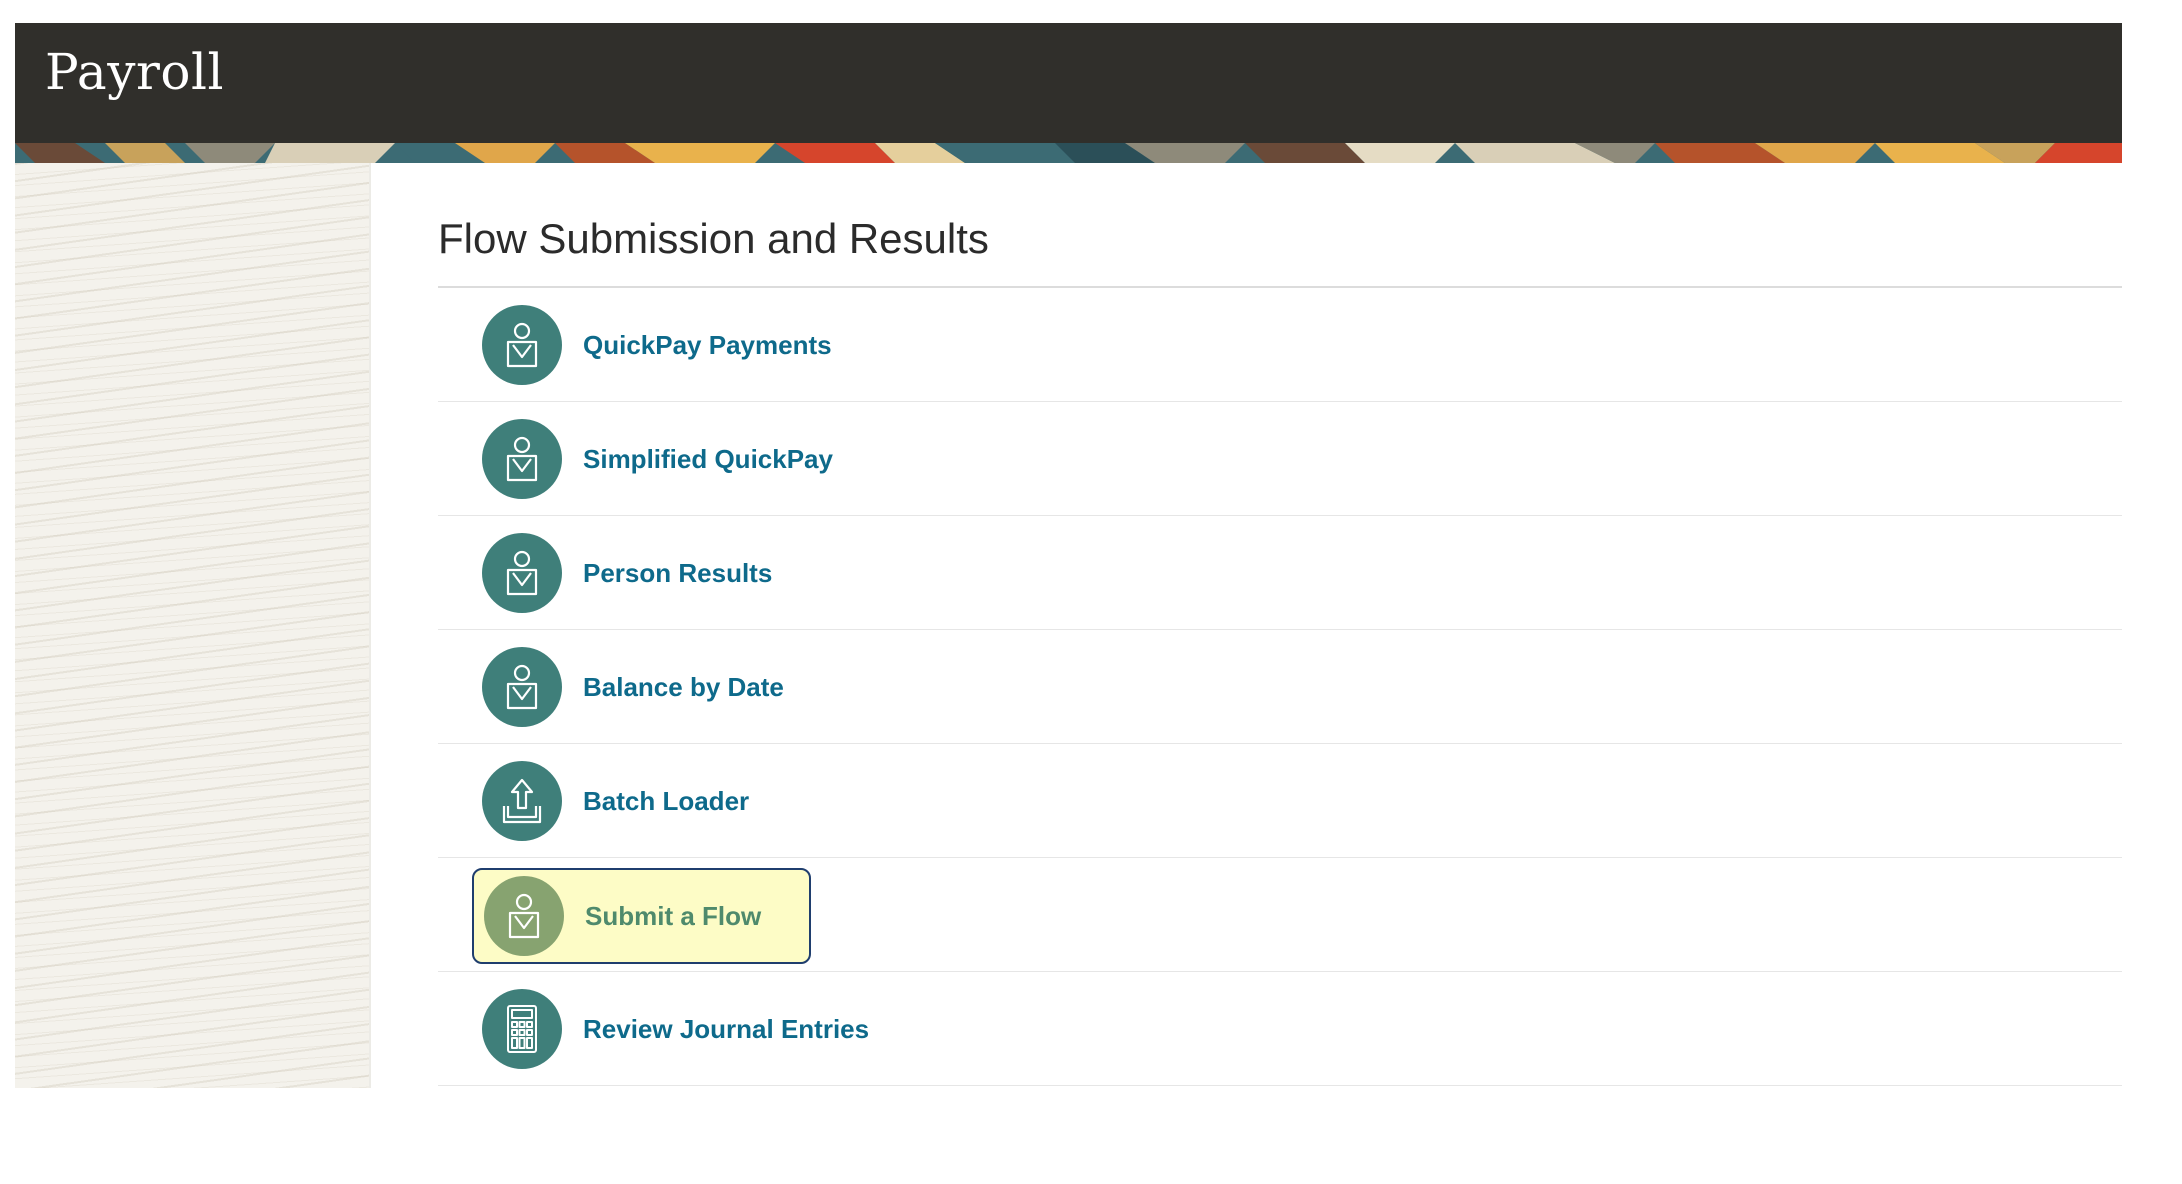  Describe the element at coordinates (1280, 573) in the screenshot. I see `task-row-person-results: Person Results` at that location.